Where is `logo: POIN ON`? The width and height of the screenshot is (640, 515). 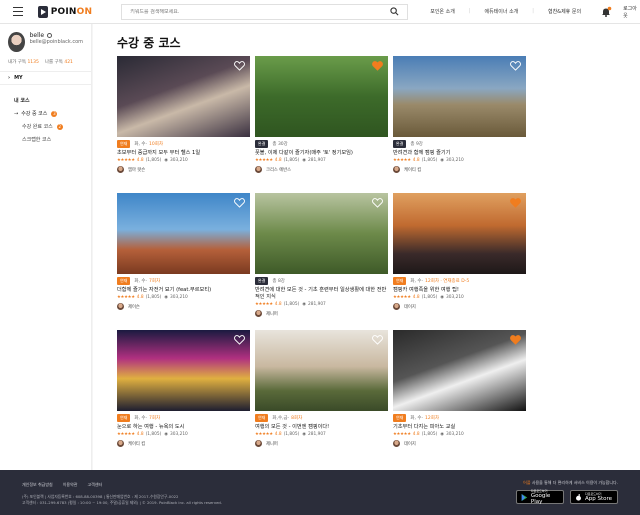
logo: POIN ON is located at coordinates (65, 11).